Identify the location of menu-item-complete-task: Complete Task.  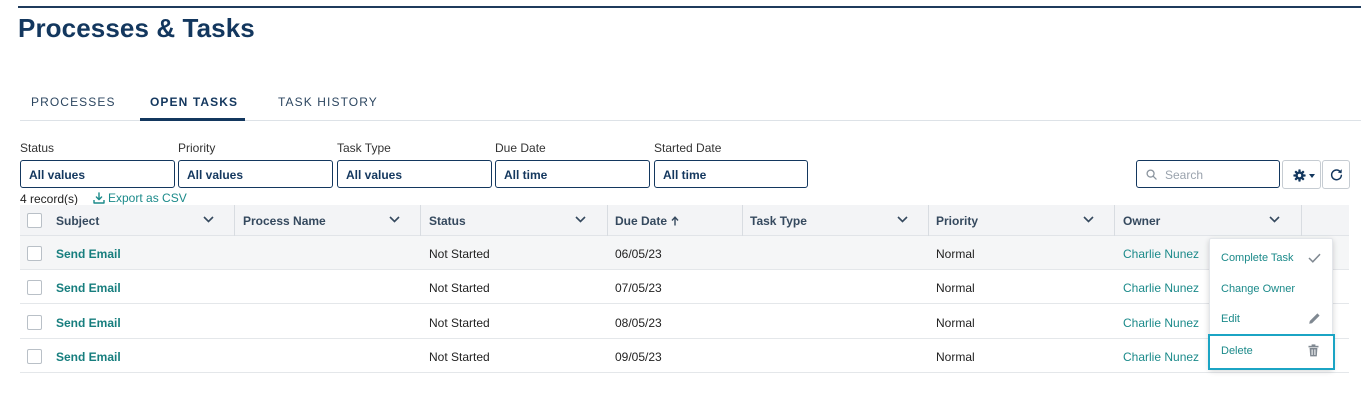
(1271, 258).